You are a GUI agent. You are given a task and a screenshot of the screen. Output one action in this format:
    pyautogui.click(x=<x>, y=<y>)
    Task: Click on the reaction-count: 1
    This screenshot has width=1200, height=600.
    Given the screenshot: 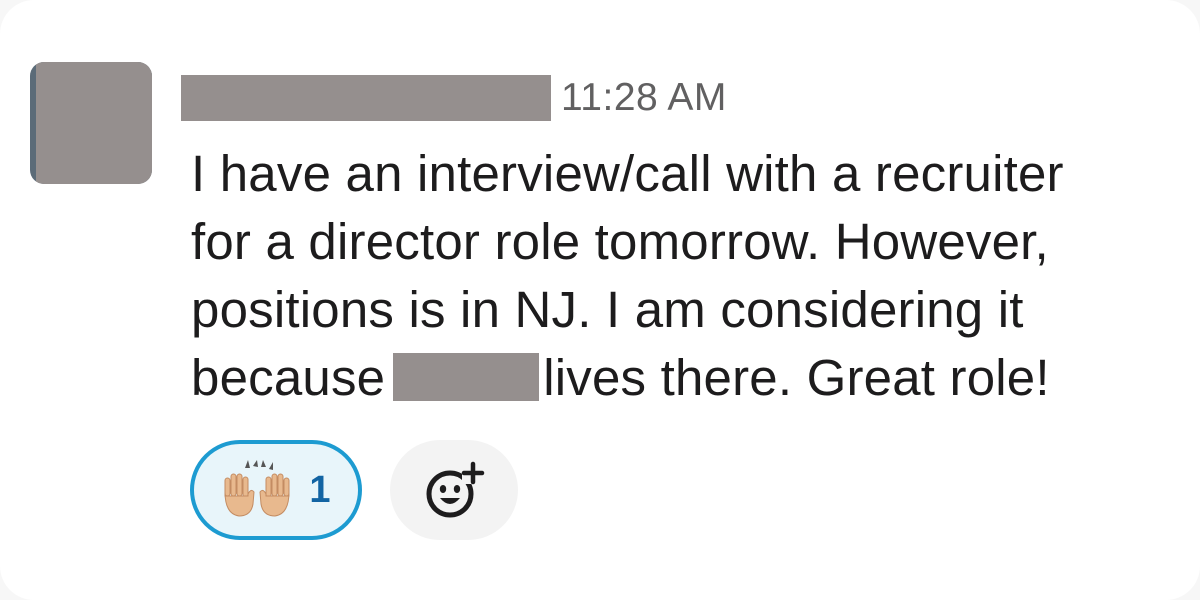 What is the action you would take?
    pyautogui.click(x=320, y=489)
    